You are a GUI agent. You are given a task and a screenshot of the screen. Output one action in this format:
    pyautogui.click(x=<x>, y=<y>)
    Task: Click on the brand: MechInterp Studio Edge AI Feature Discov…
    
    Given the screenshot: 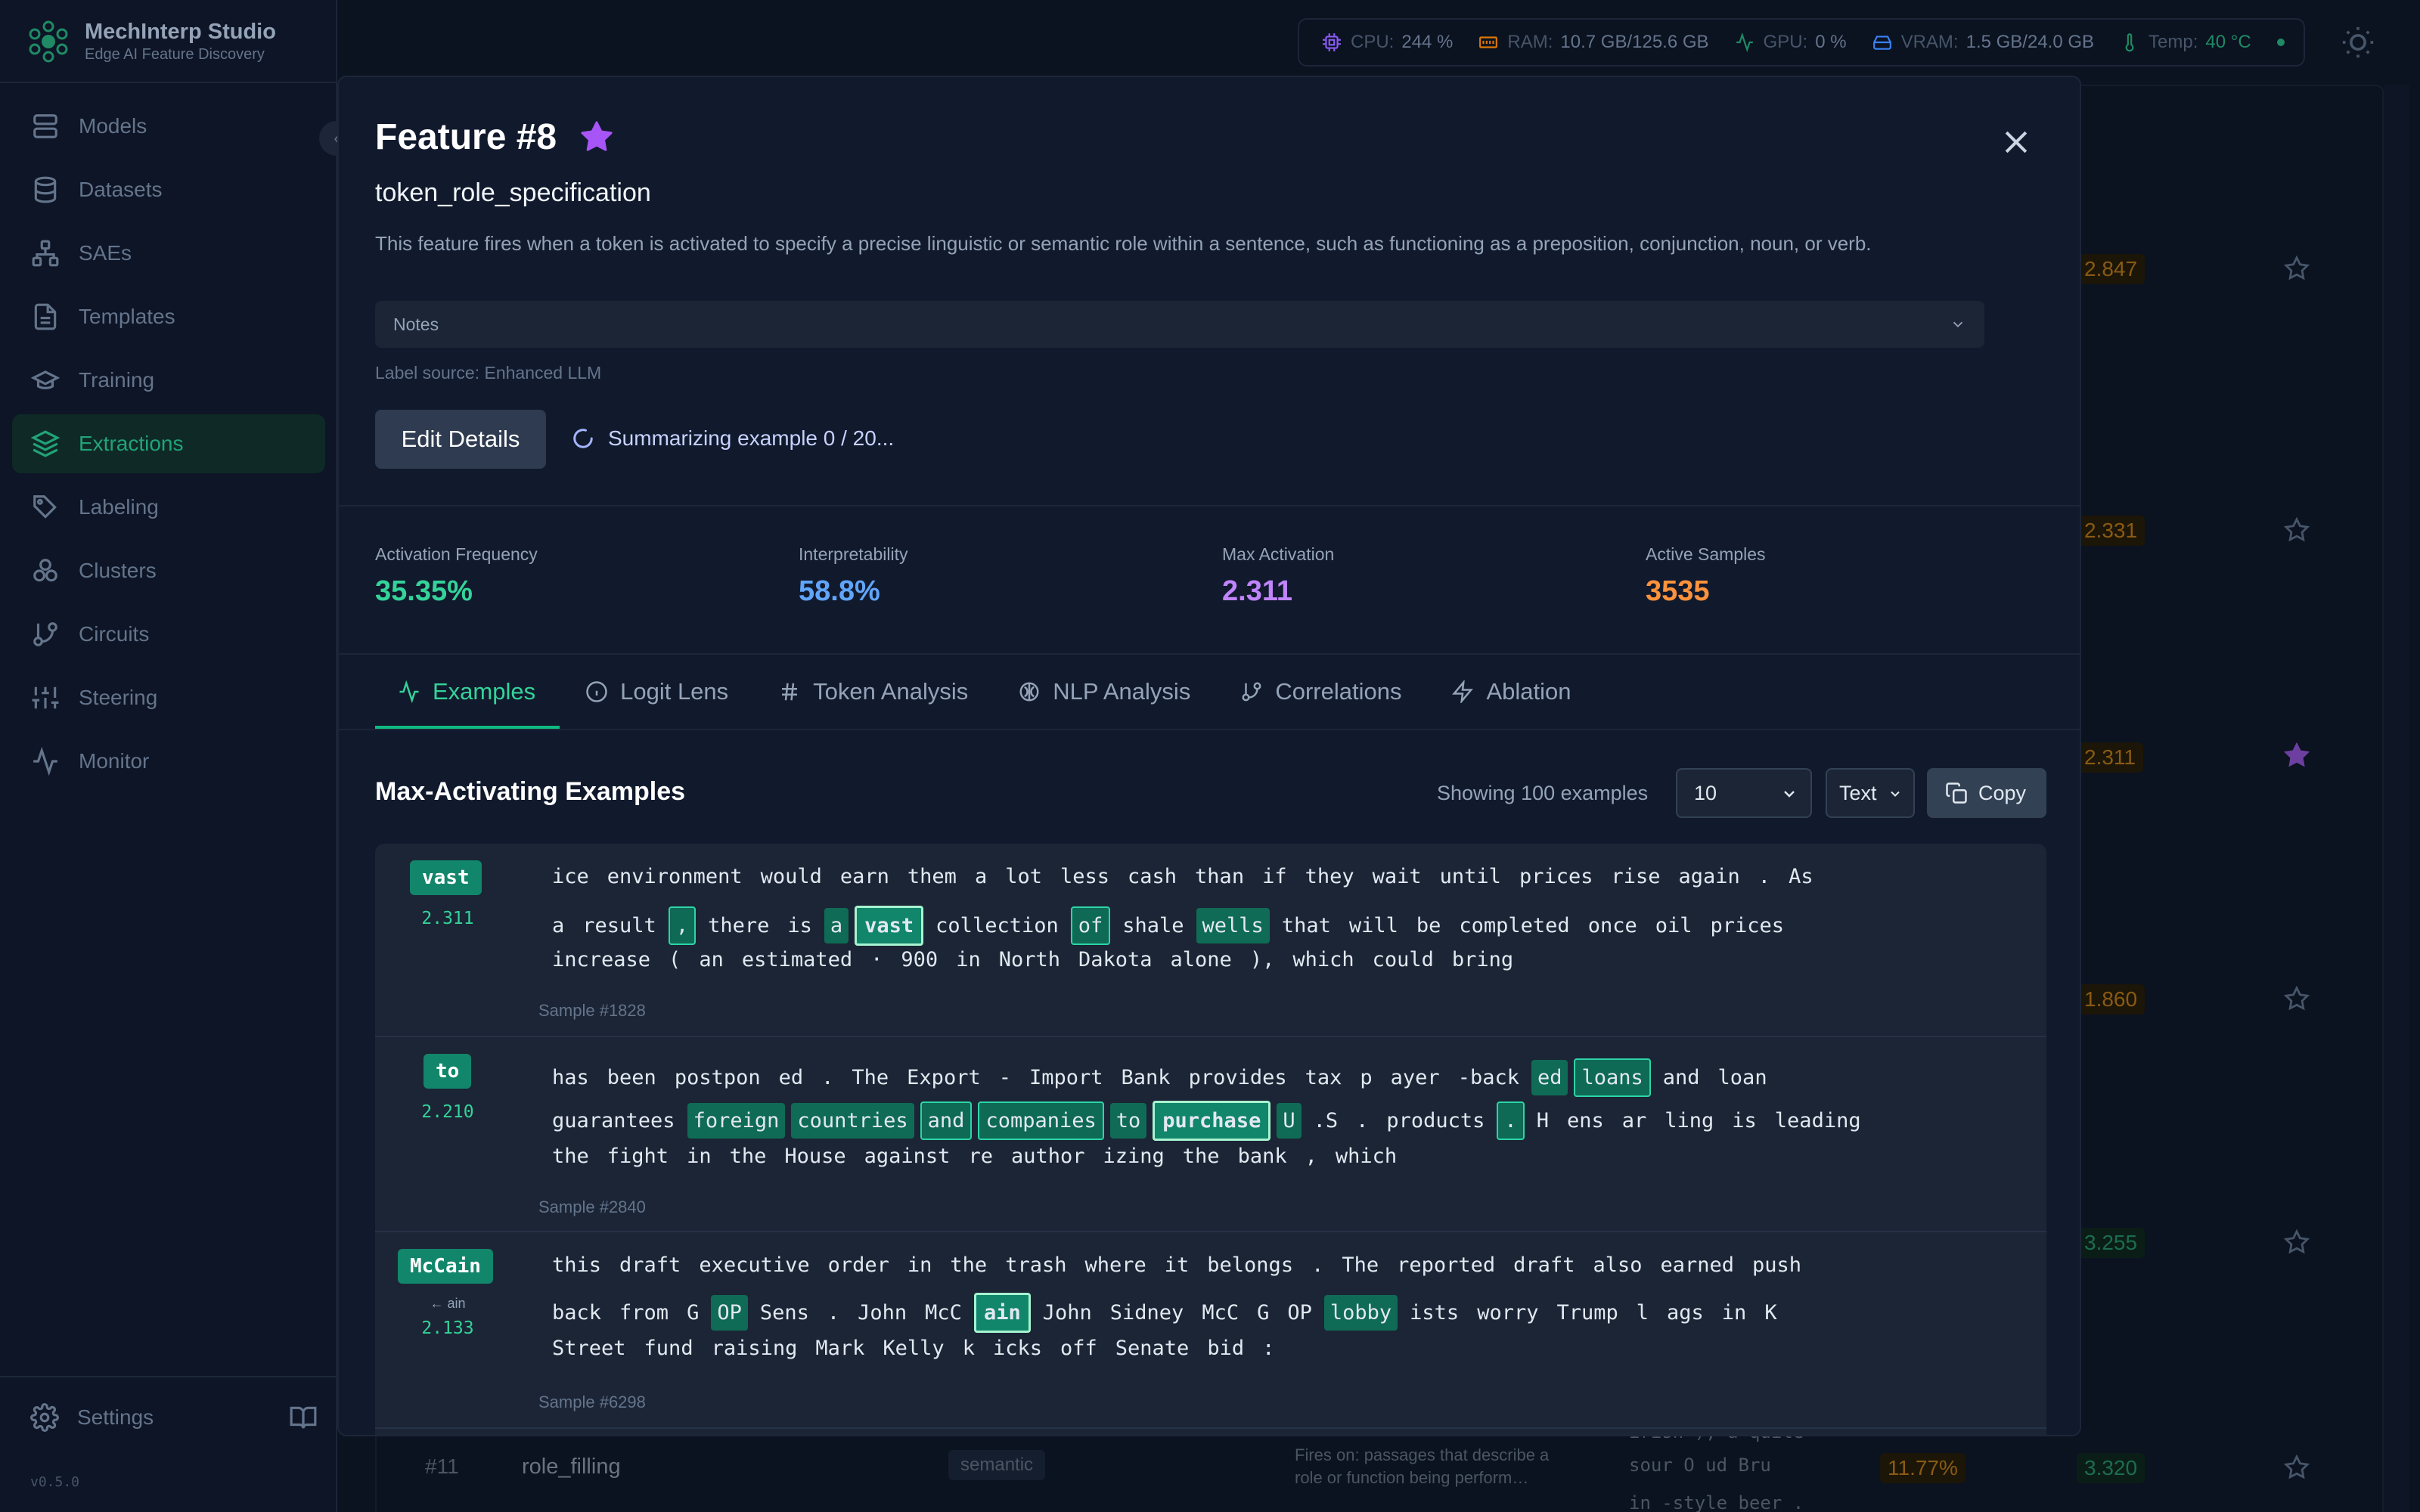 What is the action you would take?
    pyautogui.click(x=151, y=42)
    